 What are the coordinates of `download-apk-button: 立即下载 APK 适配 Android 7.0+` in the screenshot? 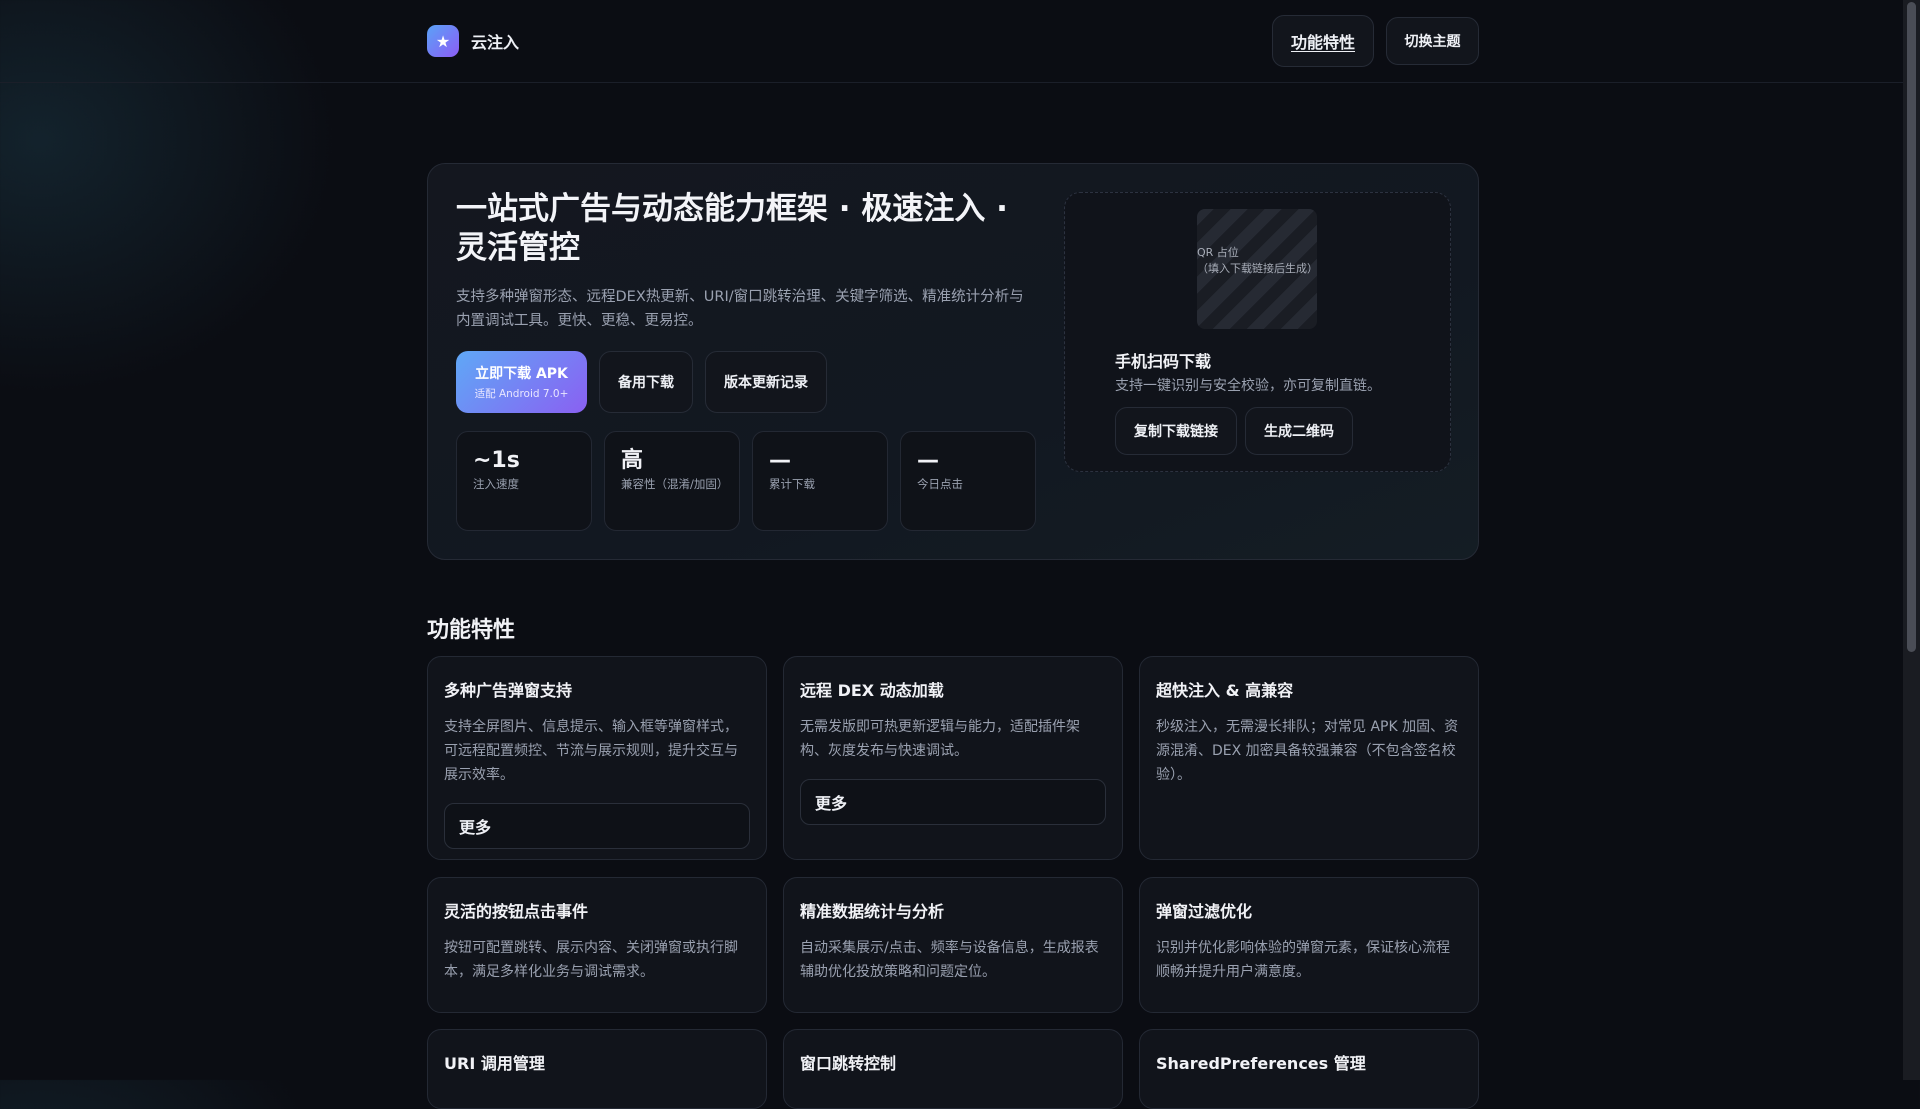 It's located at (521, 382).